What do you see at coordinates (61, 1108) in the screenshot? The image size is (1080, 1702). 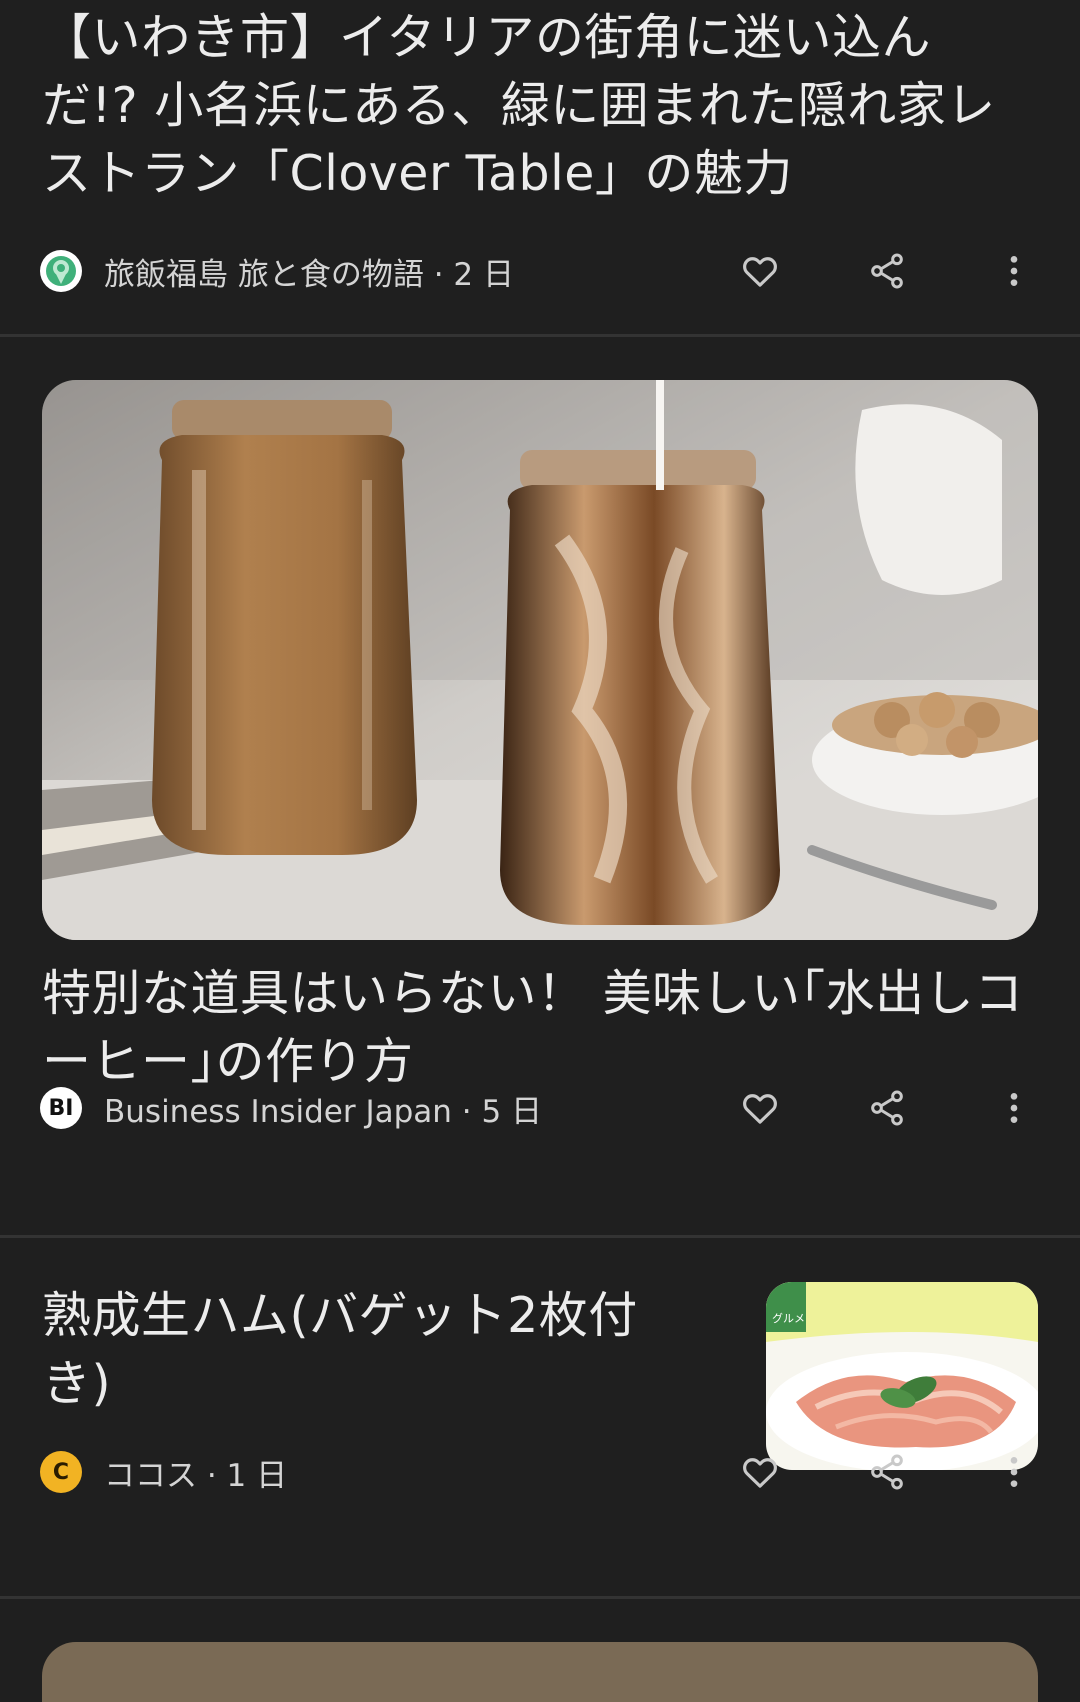 I see `source-bi-logo-icon: BI` at bounding box center [61, 1108].